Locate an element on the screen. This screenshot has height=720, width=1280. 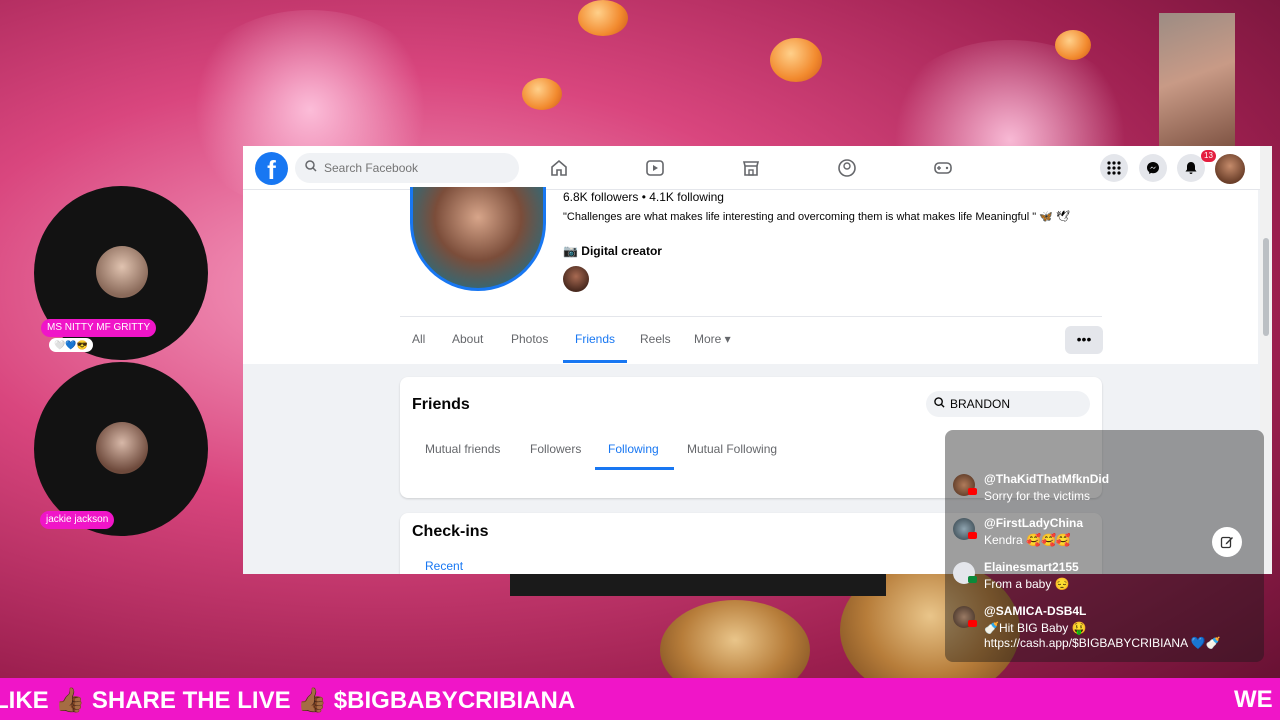
tab-reels: Reels is located at coordinates (655, 339).